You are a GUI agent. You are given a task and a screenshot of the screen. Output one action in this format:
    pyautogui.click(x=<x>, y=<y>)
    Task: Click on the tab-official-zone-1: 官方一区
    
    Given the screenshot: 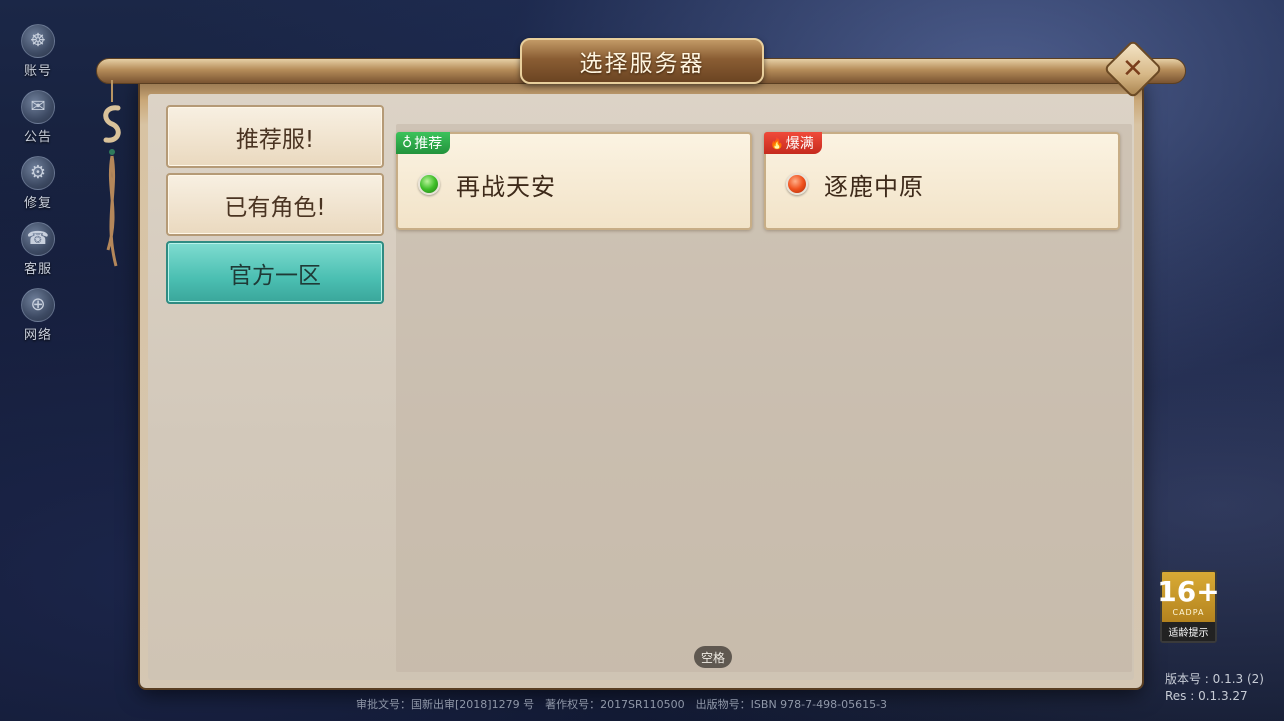 What is the action you would take?
    pyautogui.click(x=275, y=272)
    